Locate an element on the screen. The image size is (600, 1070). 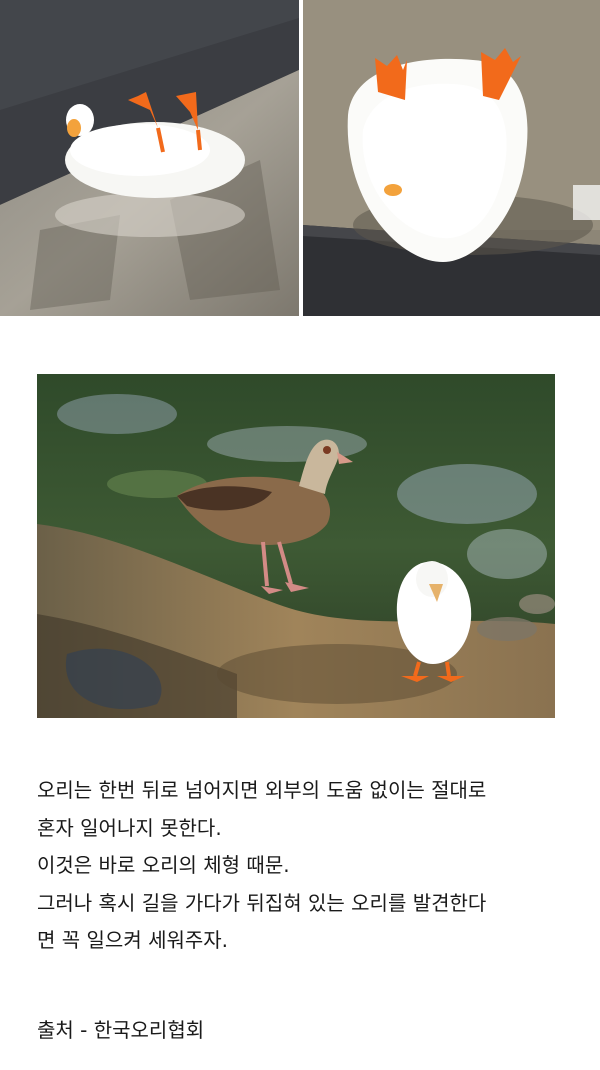
caption-line-4: 그러나 혹시 길을 가다가 뒤집혀 있는 오리를 발견한다 is located at coordinates (262, 902).